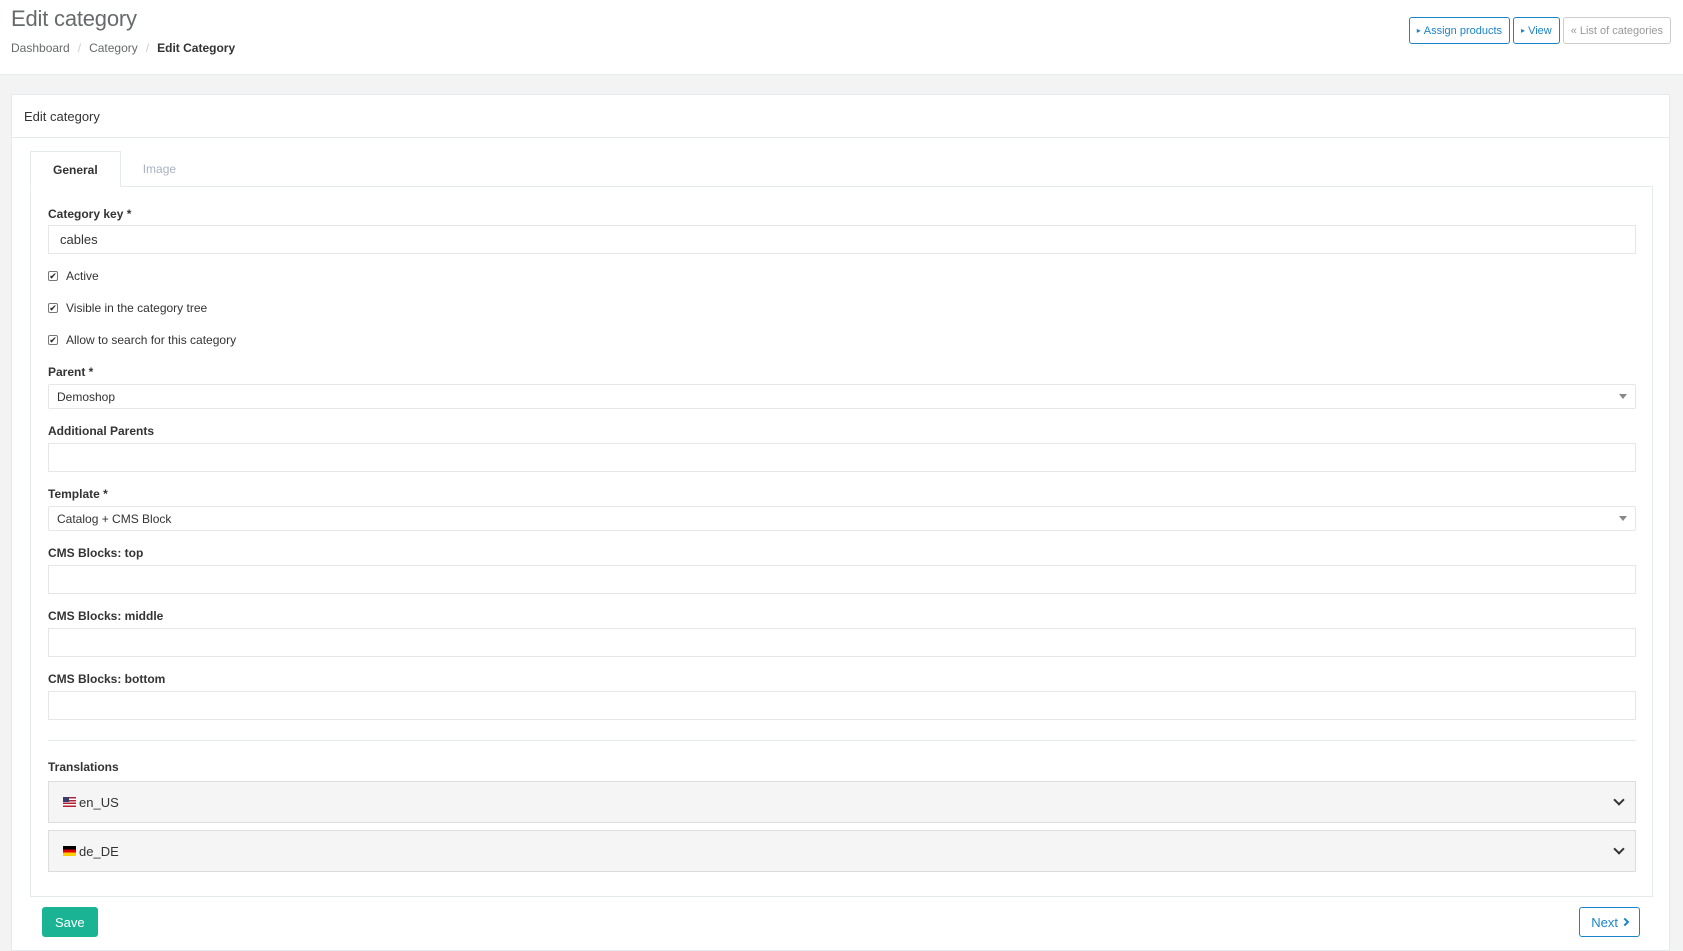 This screenshot has height=951, width=1683. What do you see at coordinates (53, 340) in the screenshot?
I see `allow-search-checkbox: ✔` at bounding box center [53, 340].